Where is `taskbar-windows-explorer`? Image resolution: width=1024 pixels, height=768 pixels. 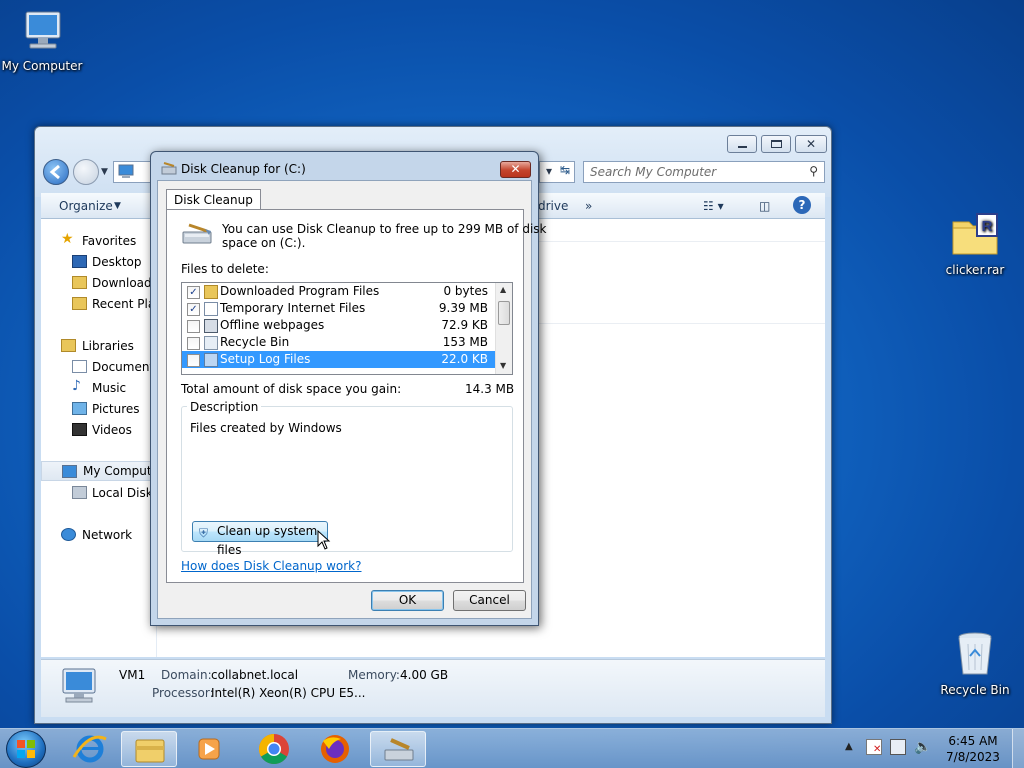
taskbar-windows-explorer is located at coordinates (149, 749).